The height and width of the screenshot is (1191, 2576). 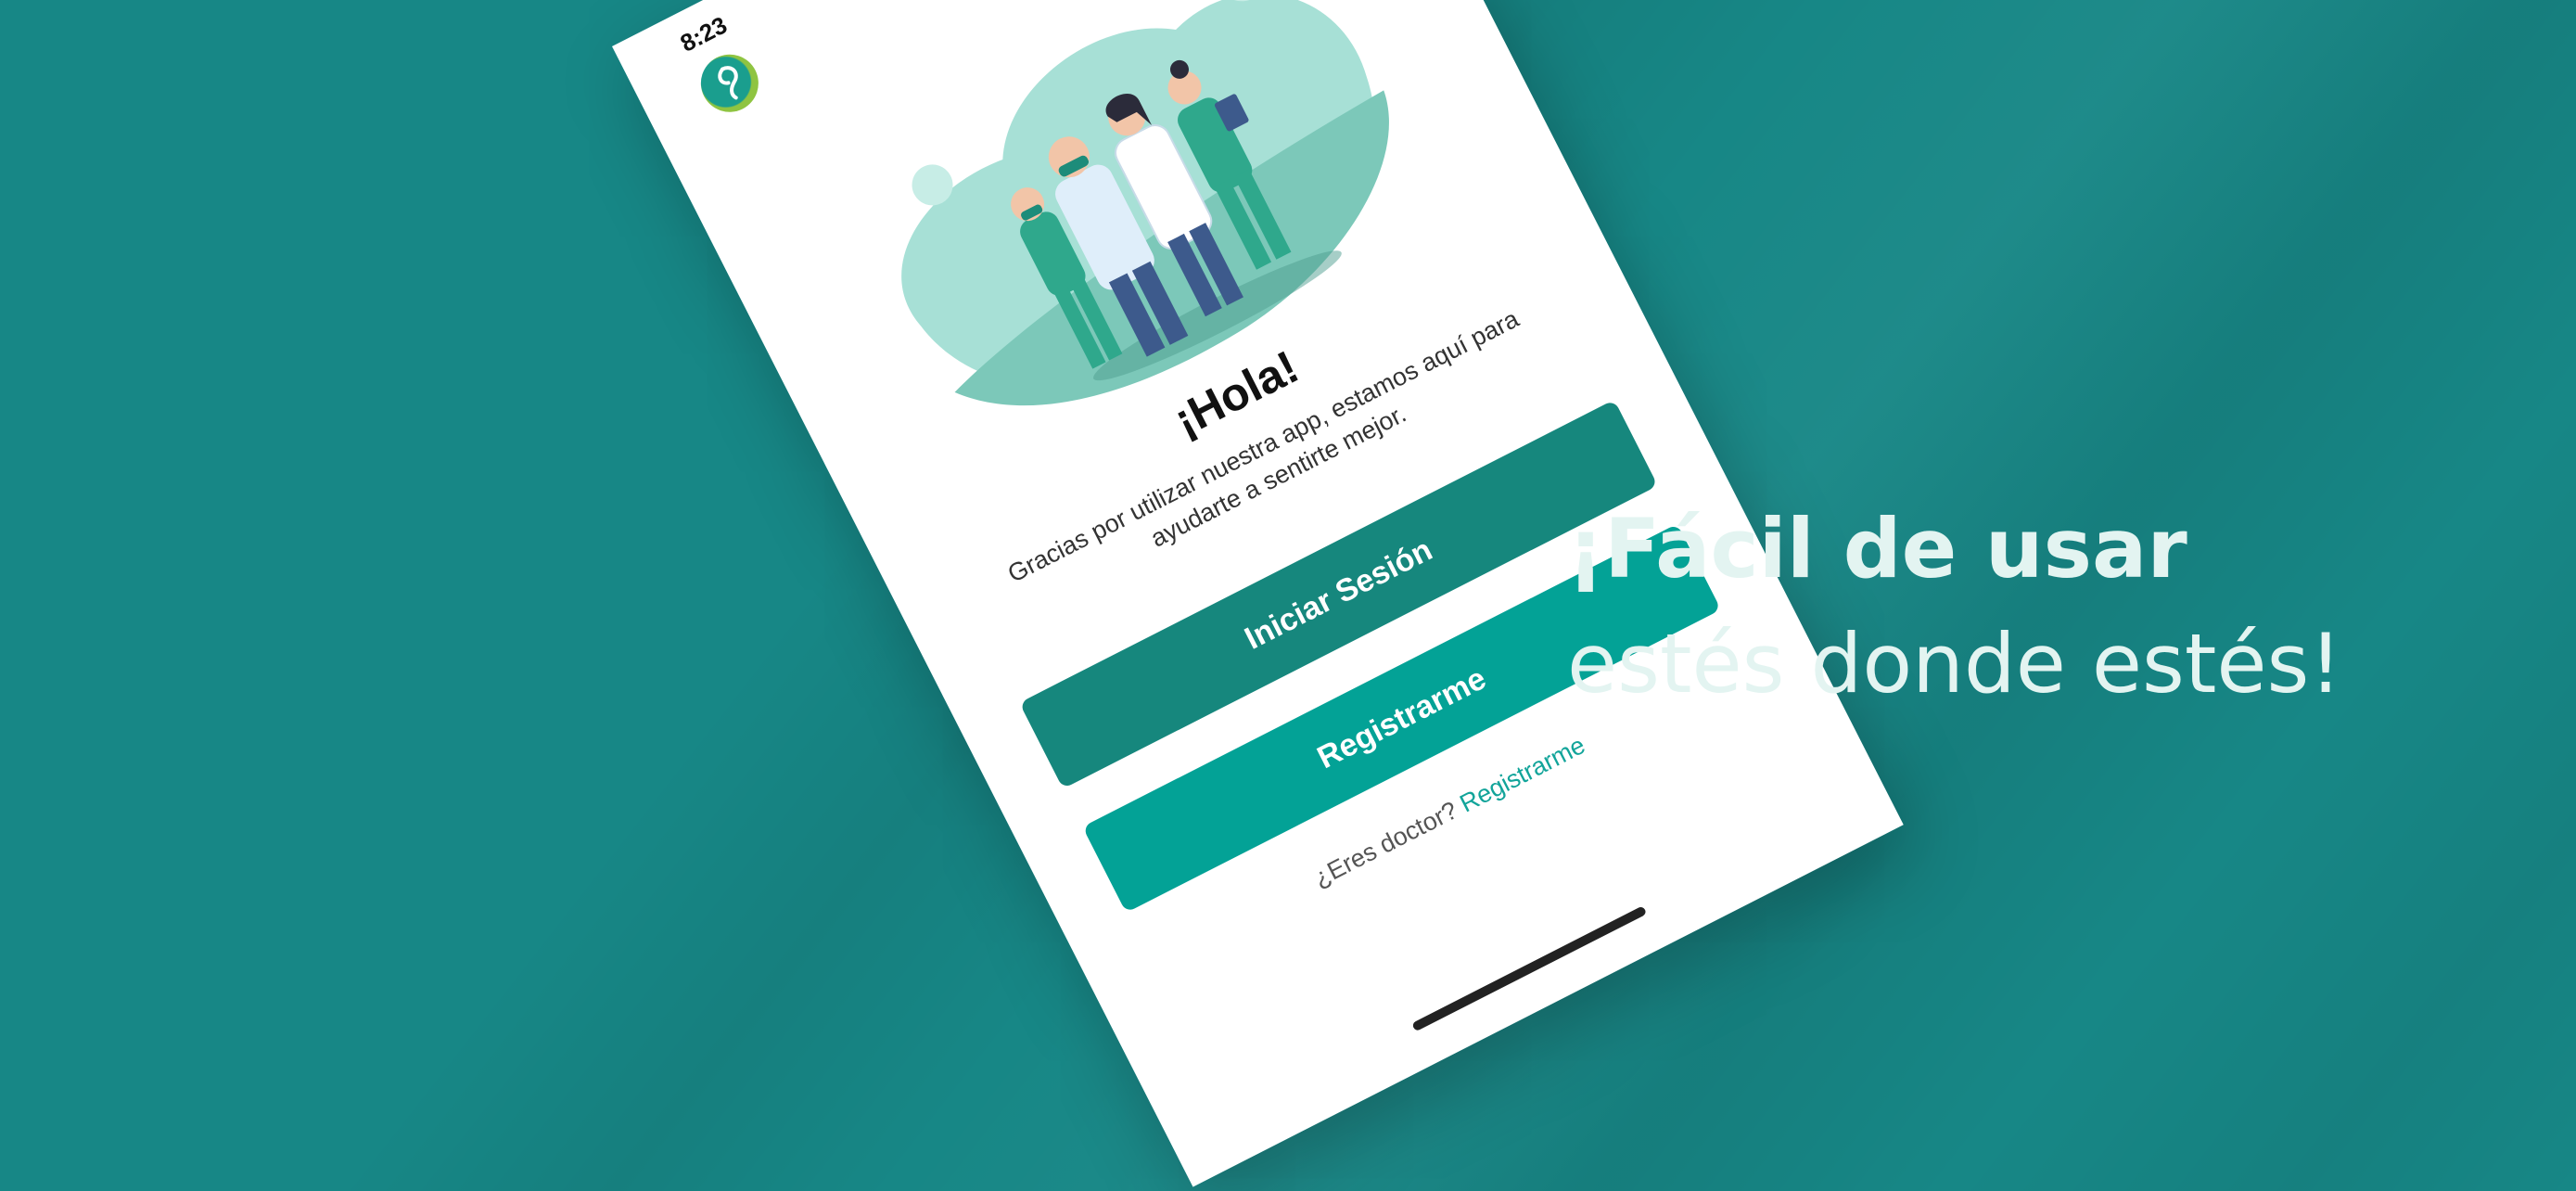 What do you see at coordinates (1401, 717) in the screenshot?
I see `register-button-label: Registrarme` at bounding box center [1401, 717].